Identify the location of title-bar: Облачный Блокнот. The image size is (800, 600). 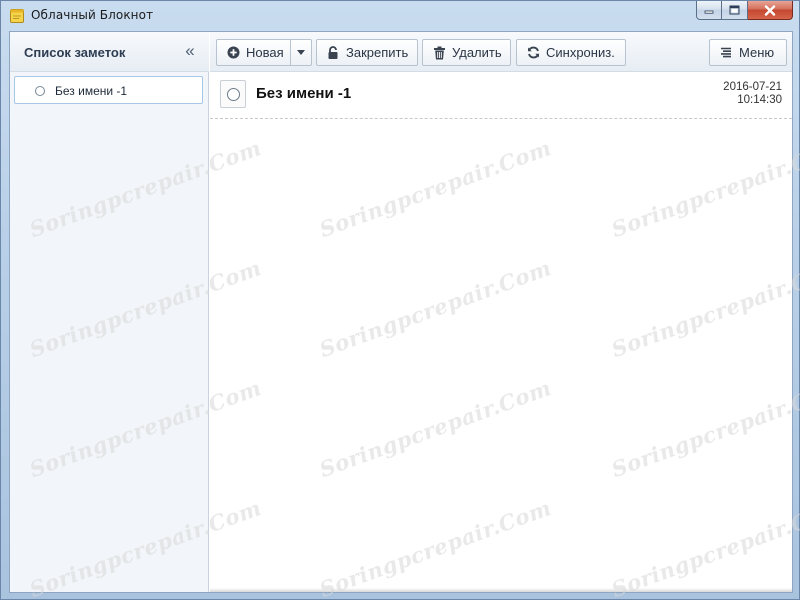
(400, 16).